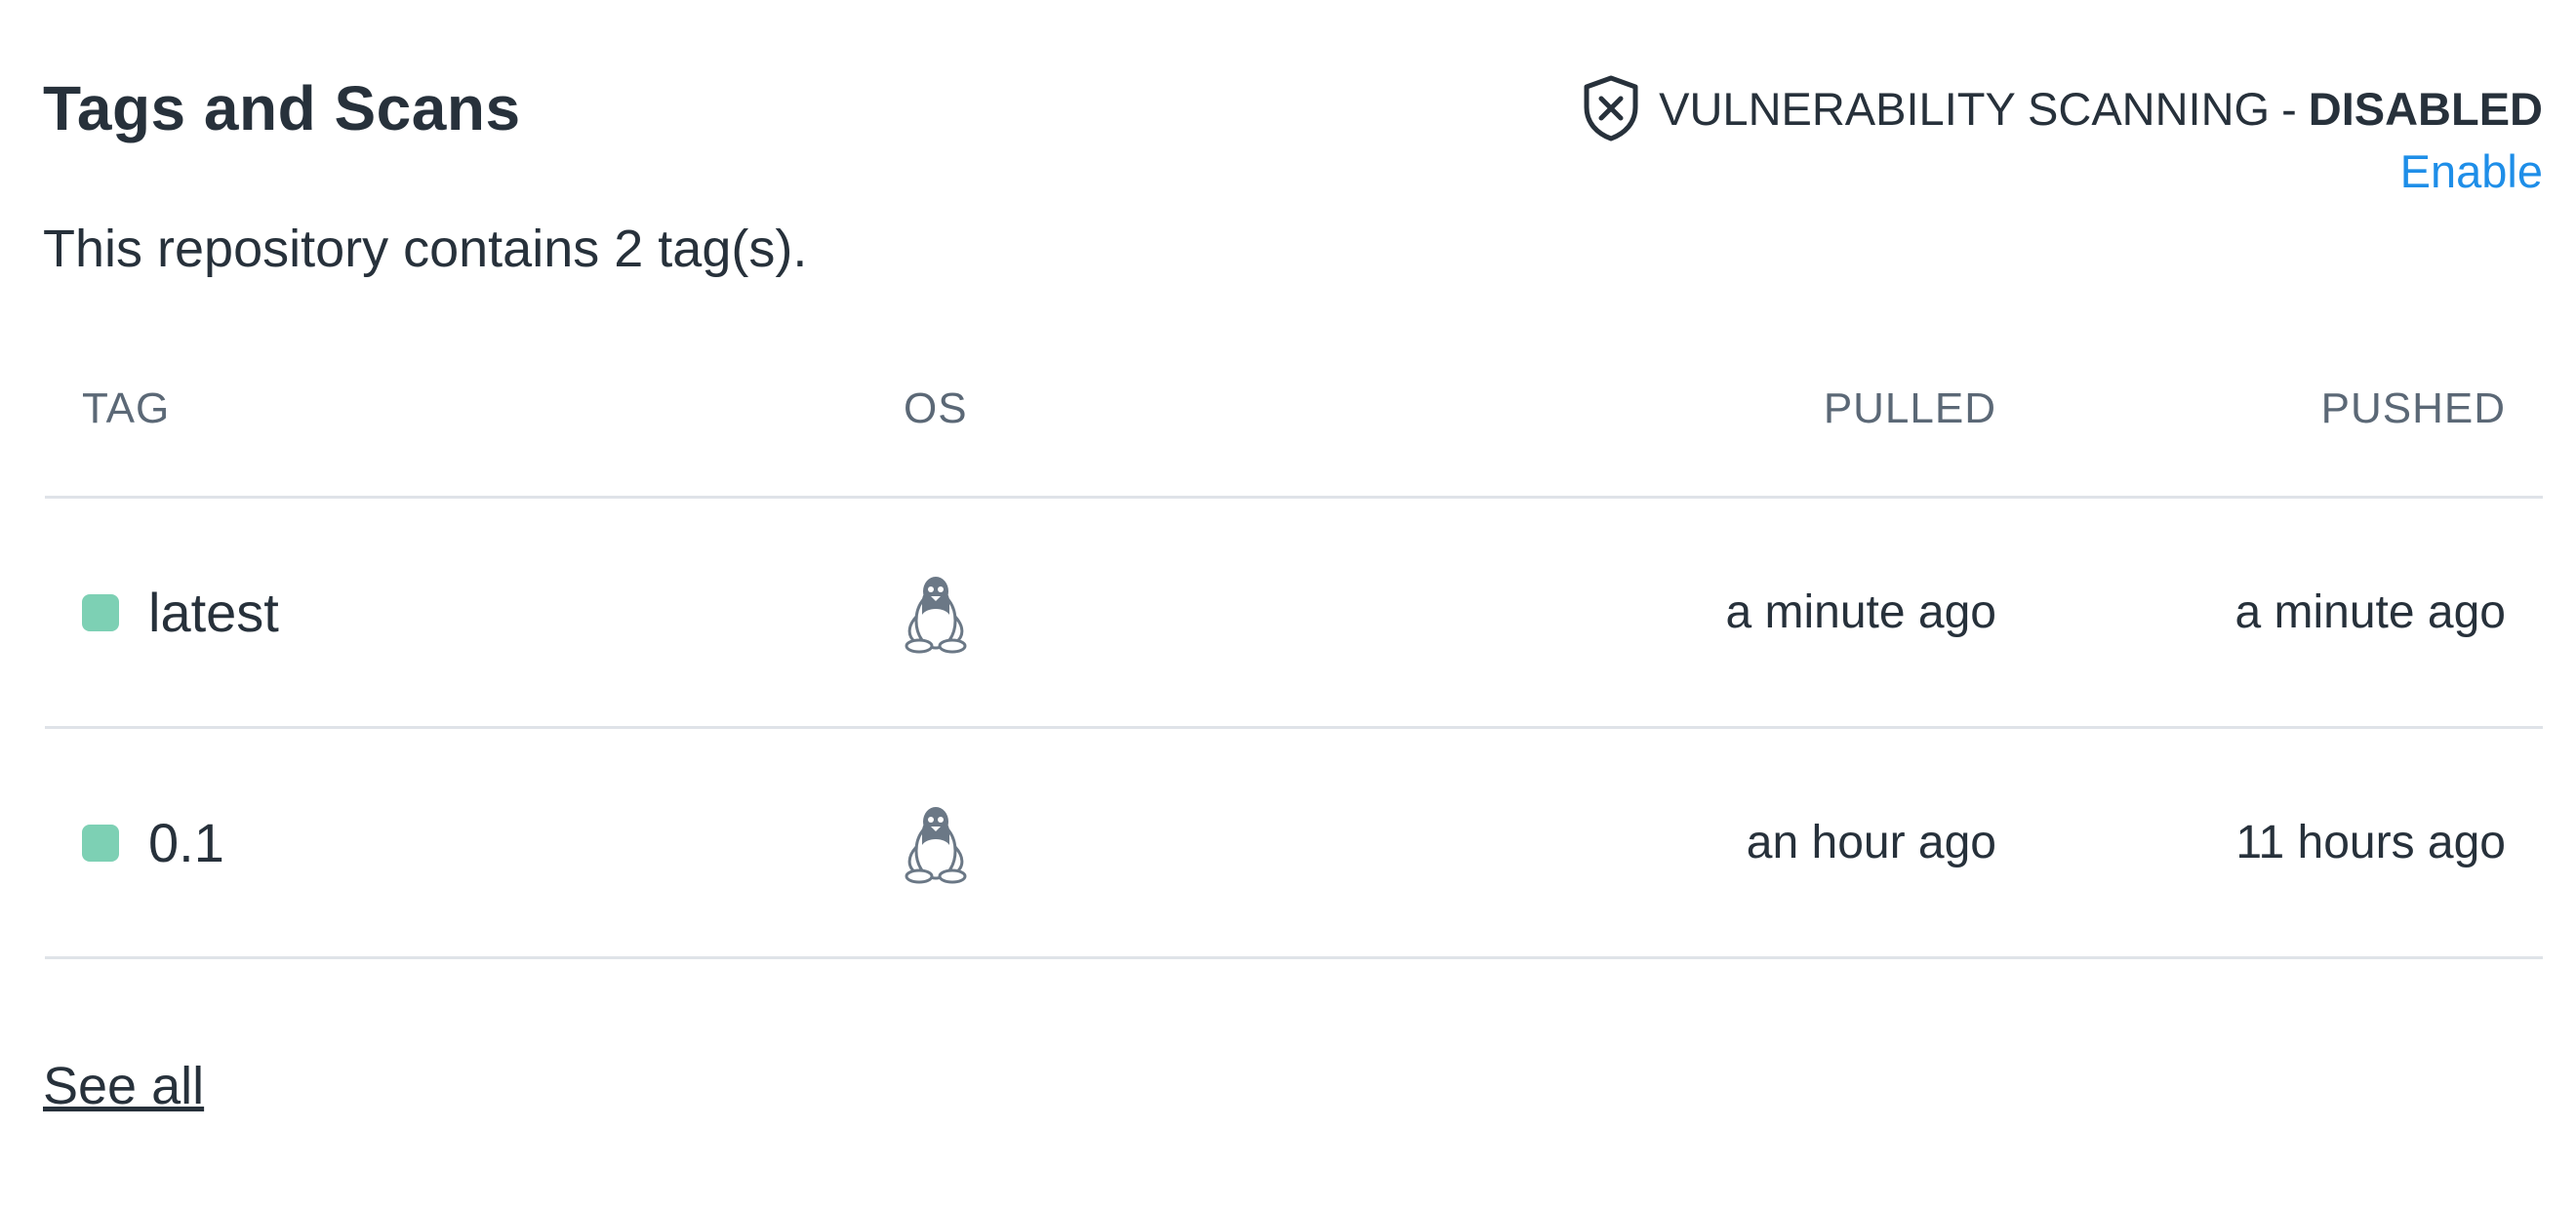 Image resolution: width=2576 pixels, height=1210 pixels. What do you see at coordinates (126, 408) in the screenshot?
I see `column-header-tag: TAG` at bounding box center [126, 408].